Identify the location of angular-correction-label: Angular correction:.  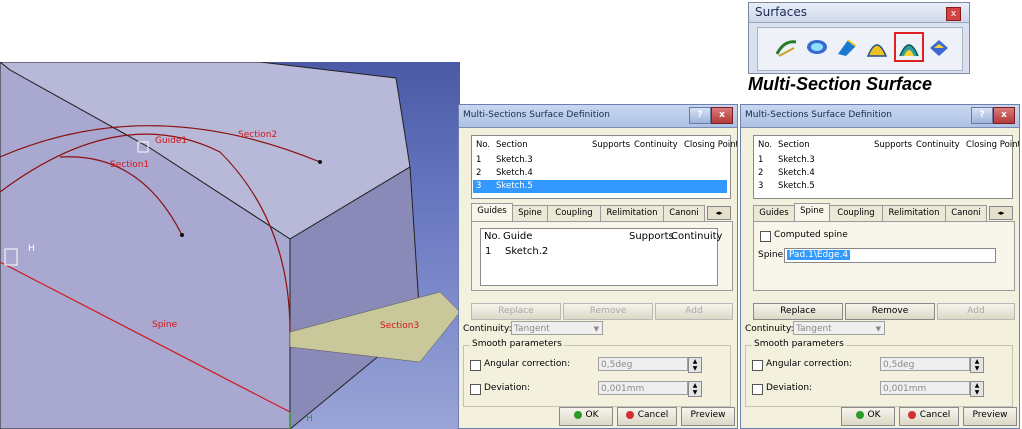
(527, 364).